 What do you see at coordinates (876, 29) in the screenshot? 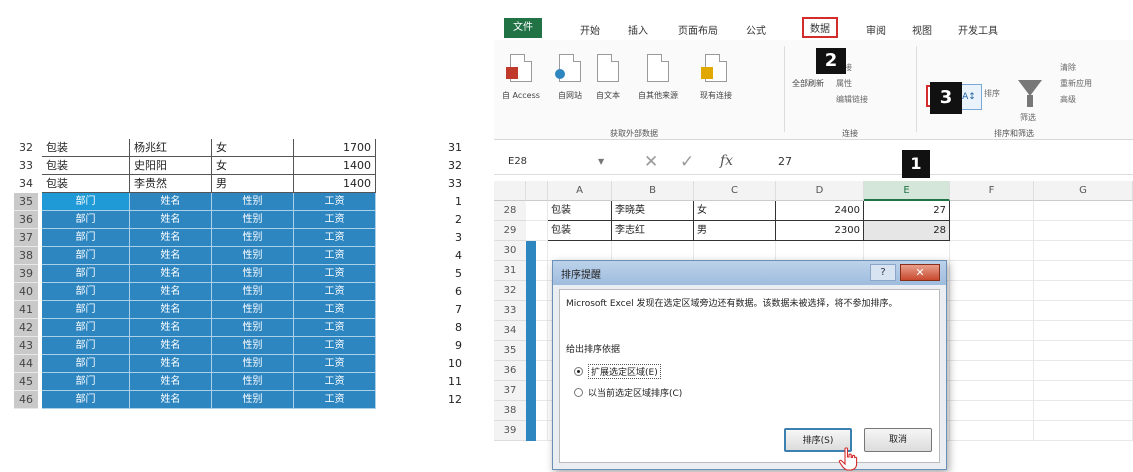
I see `tab-review: 审阅` at bounding box center [876, 29].